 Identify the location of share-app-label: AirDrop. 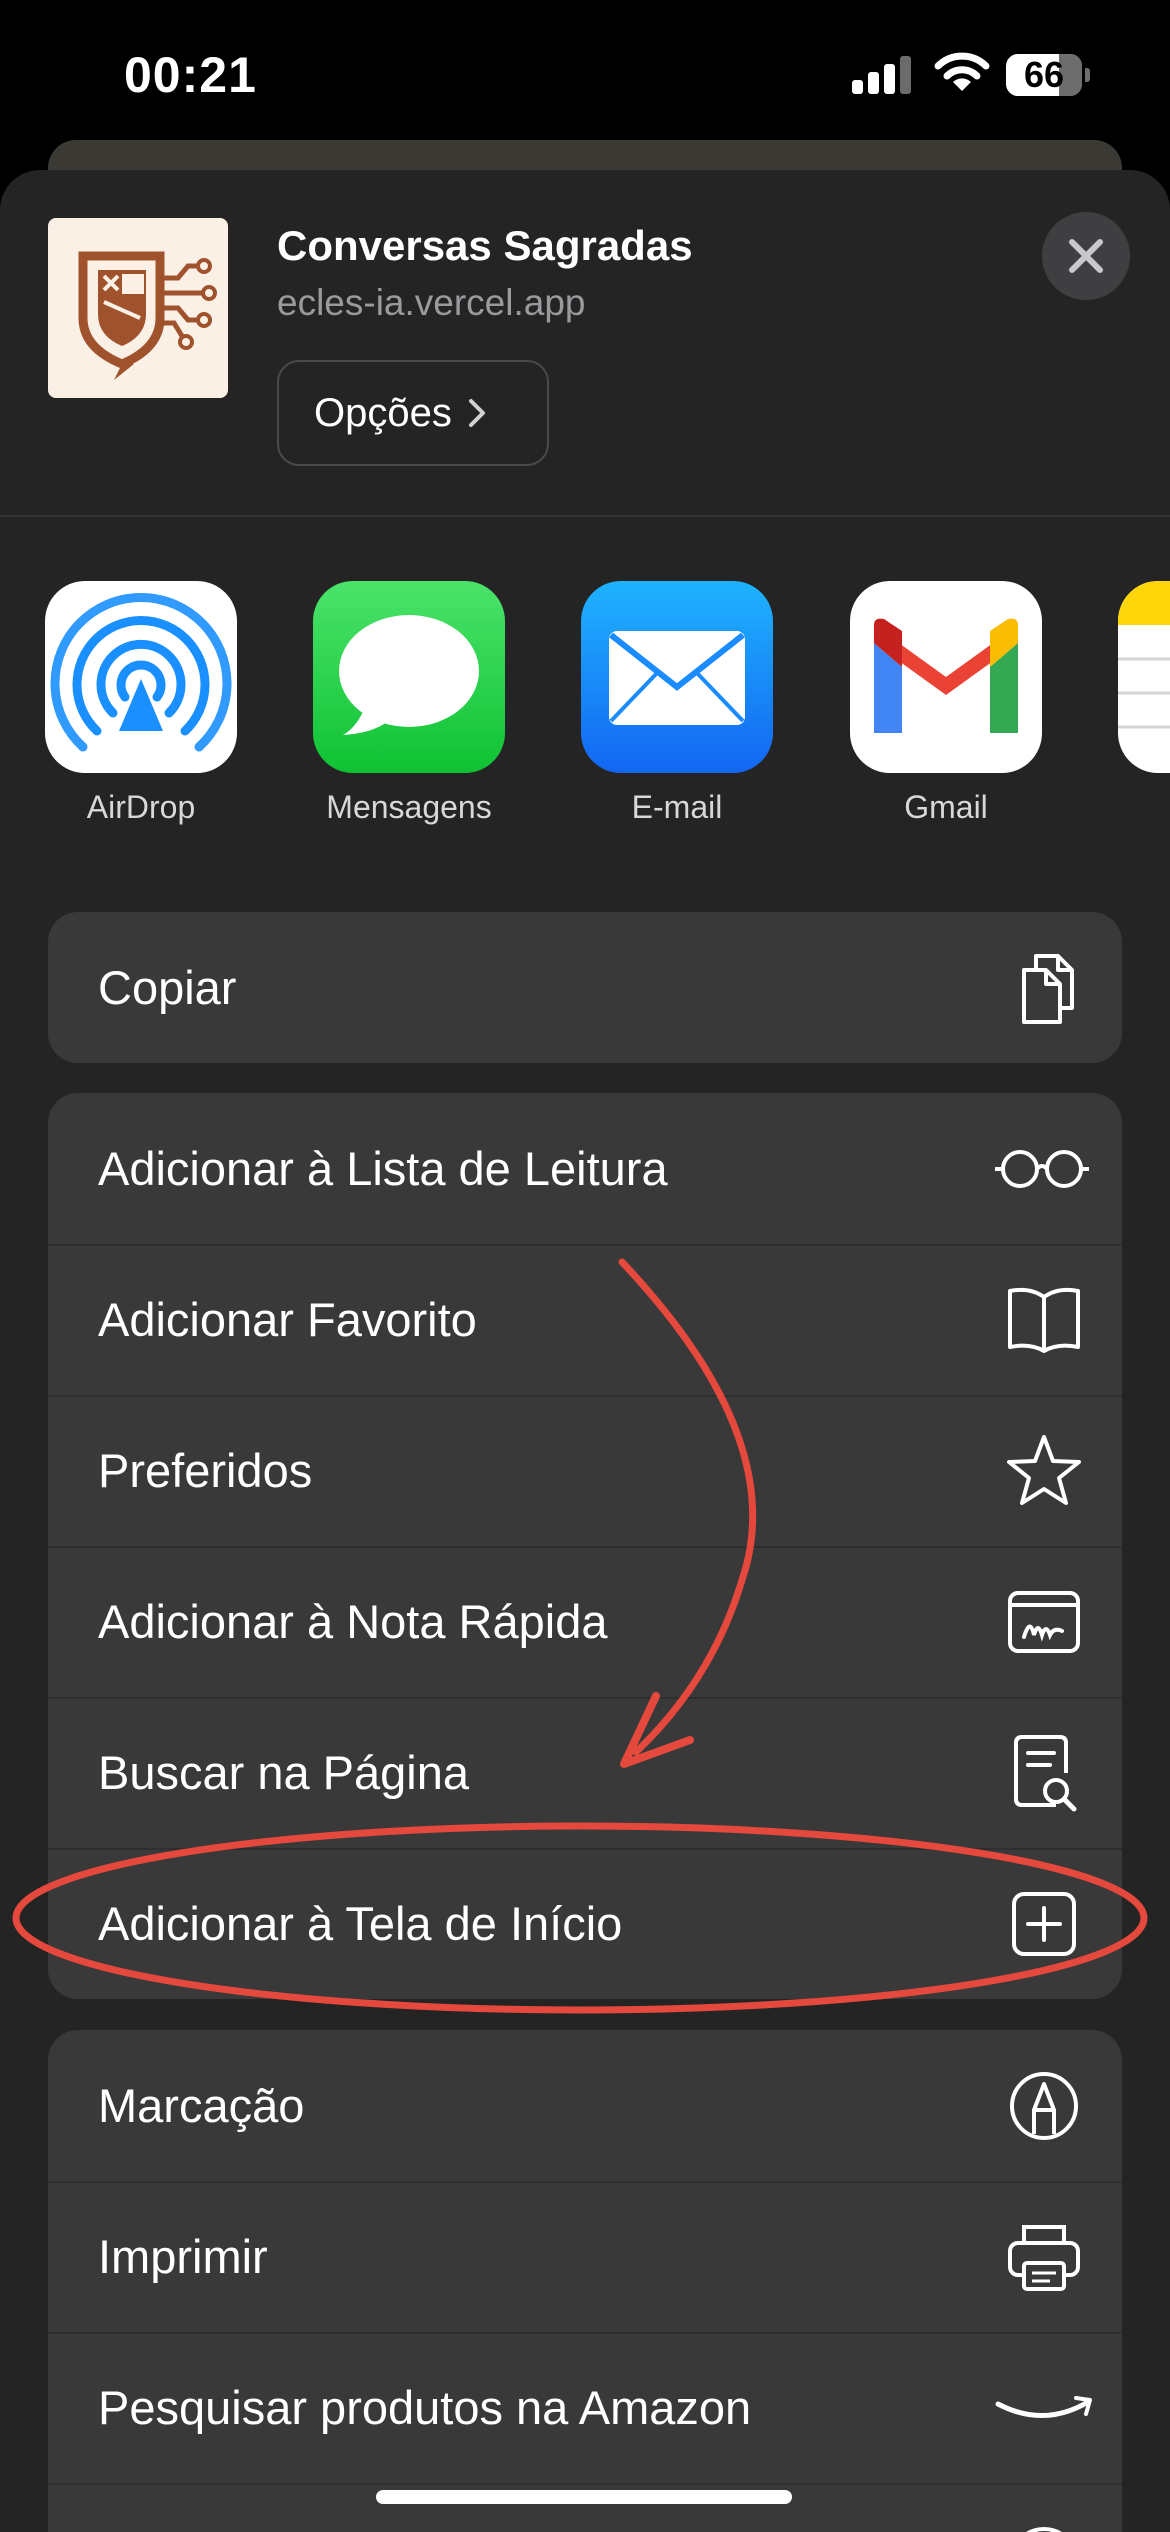
(141, 807).